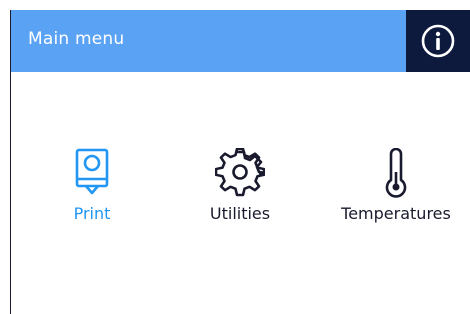 The image size is (470, 314). I want to click on printer-icon, so click(92, 173).